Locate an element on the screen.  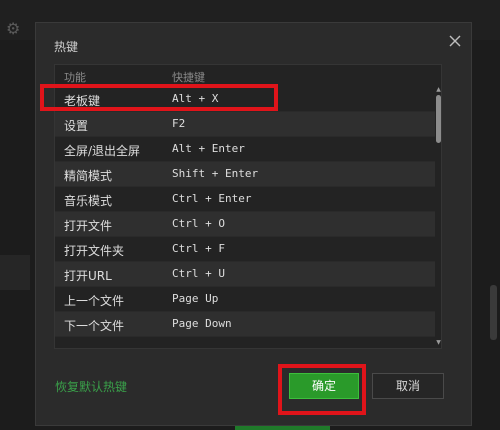
row-function: 全屏/退出全屏 is located at coordinates (102, 151).